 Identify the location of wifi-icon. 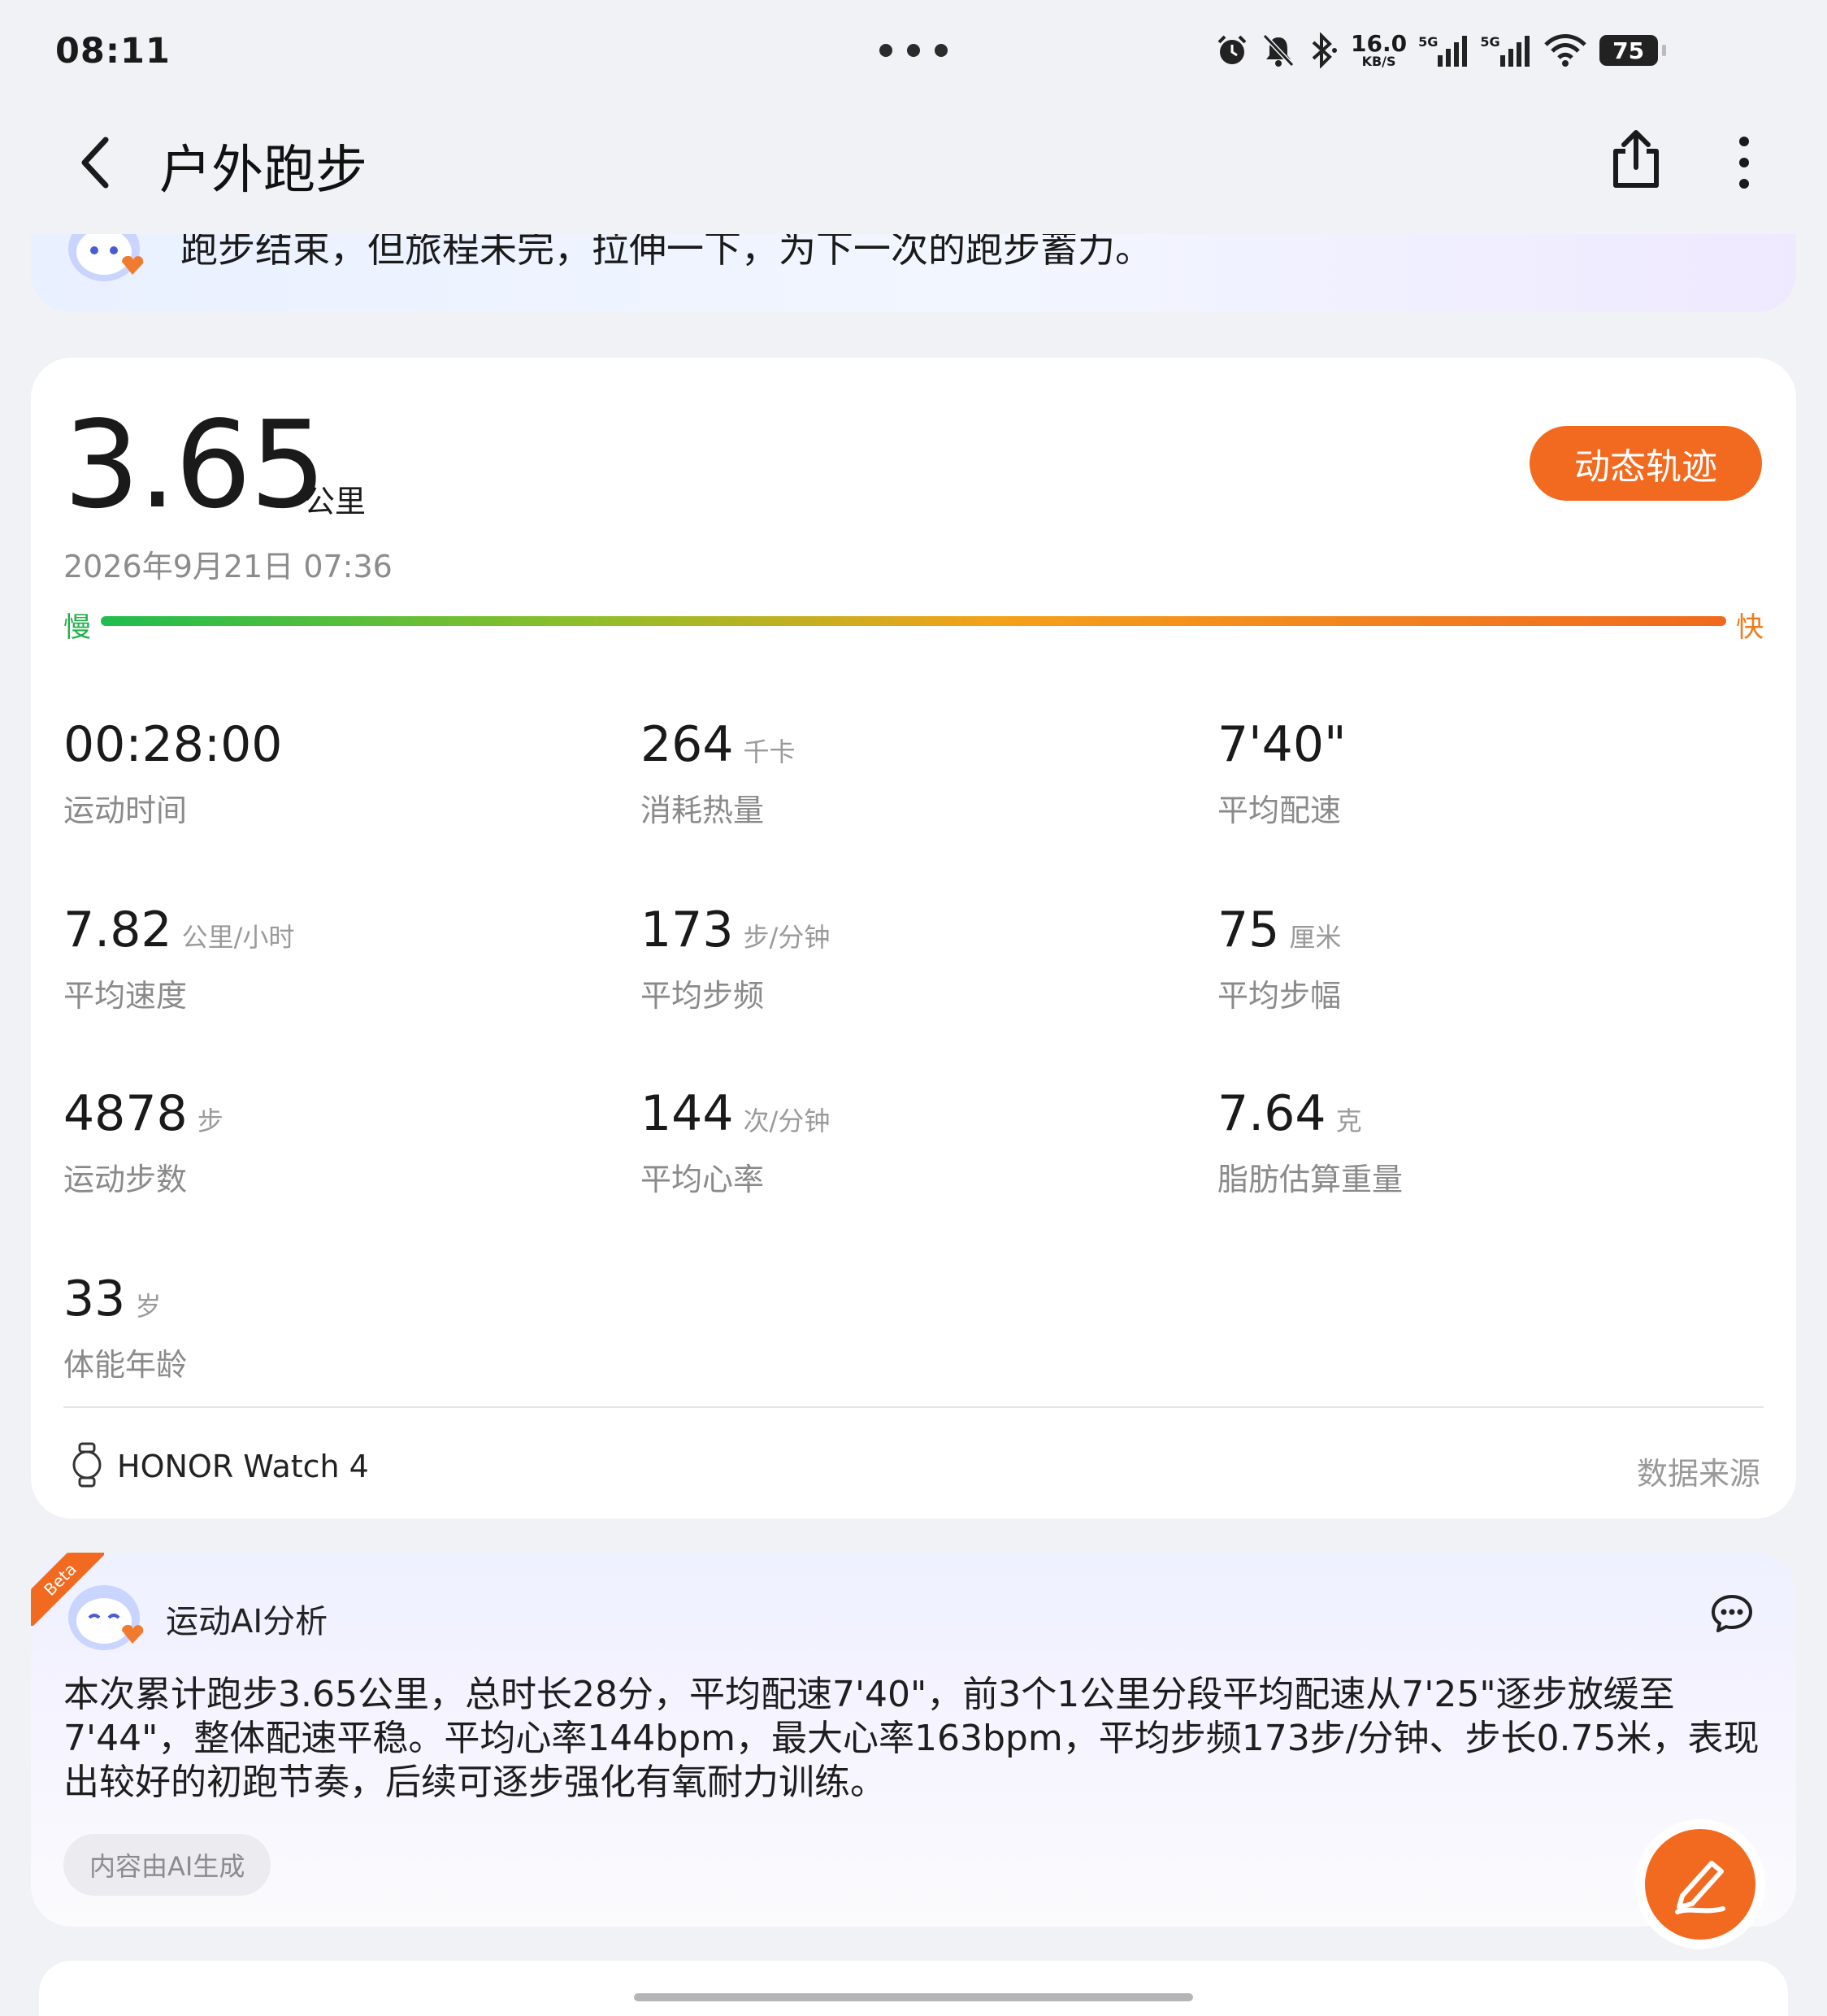
(1564, 50).